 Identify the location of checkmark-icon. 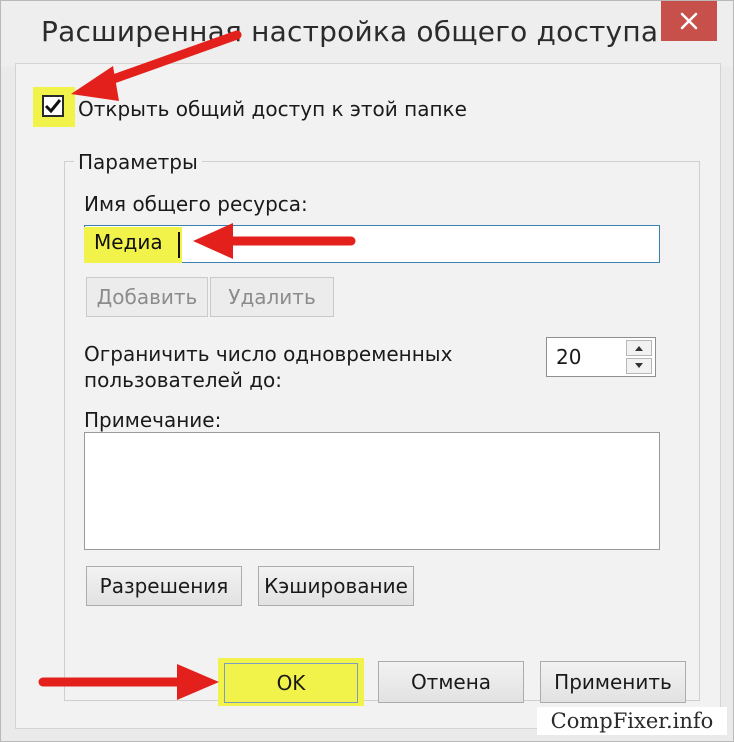
(53, 106).